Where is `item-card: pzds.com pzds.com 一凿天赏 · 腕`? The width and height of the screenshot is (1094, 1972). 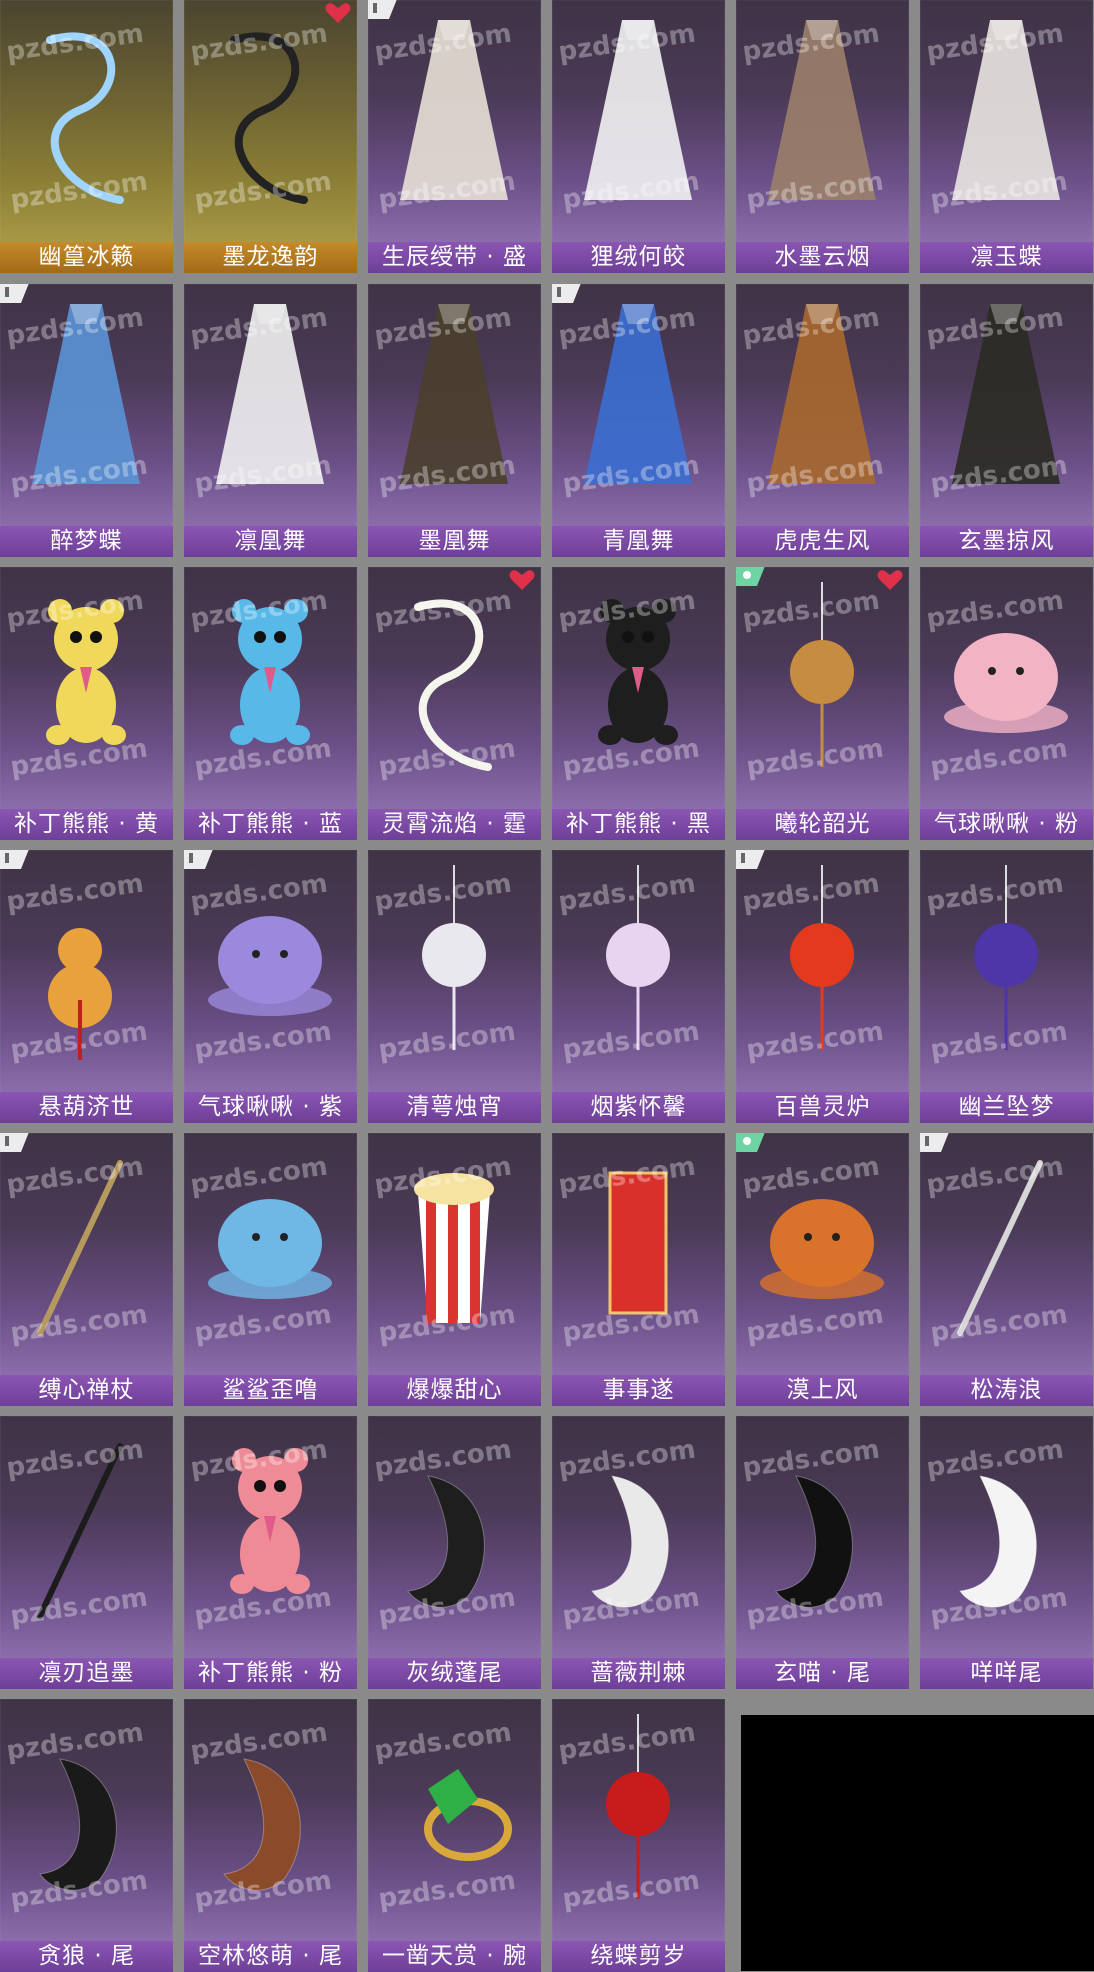
item-card: pzds.com pzds.com 一凿天赏 · 腕 is located at coordinates (454, 1835).